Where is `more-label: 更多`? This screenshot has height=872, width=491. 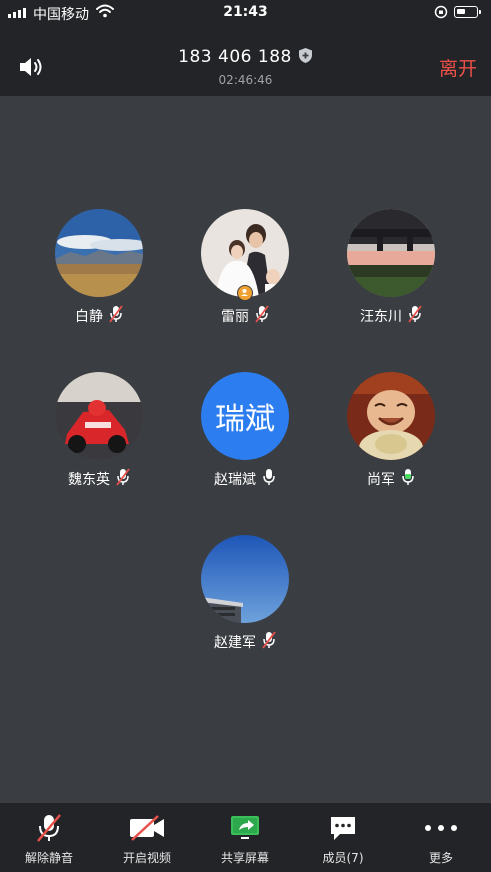
more-label: 更多 is located at coordinates (440, 858).